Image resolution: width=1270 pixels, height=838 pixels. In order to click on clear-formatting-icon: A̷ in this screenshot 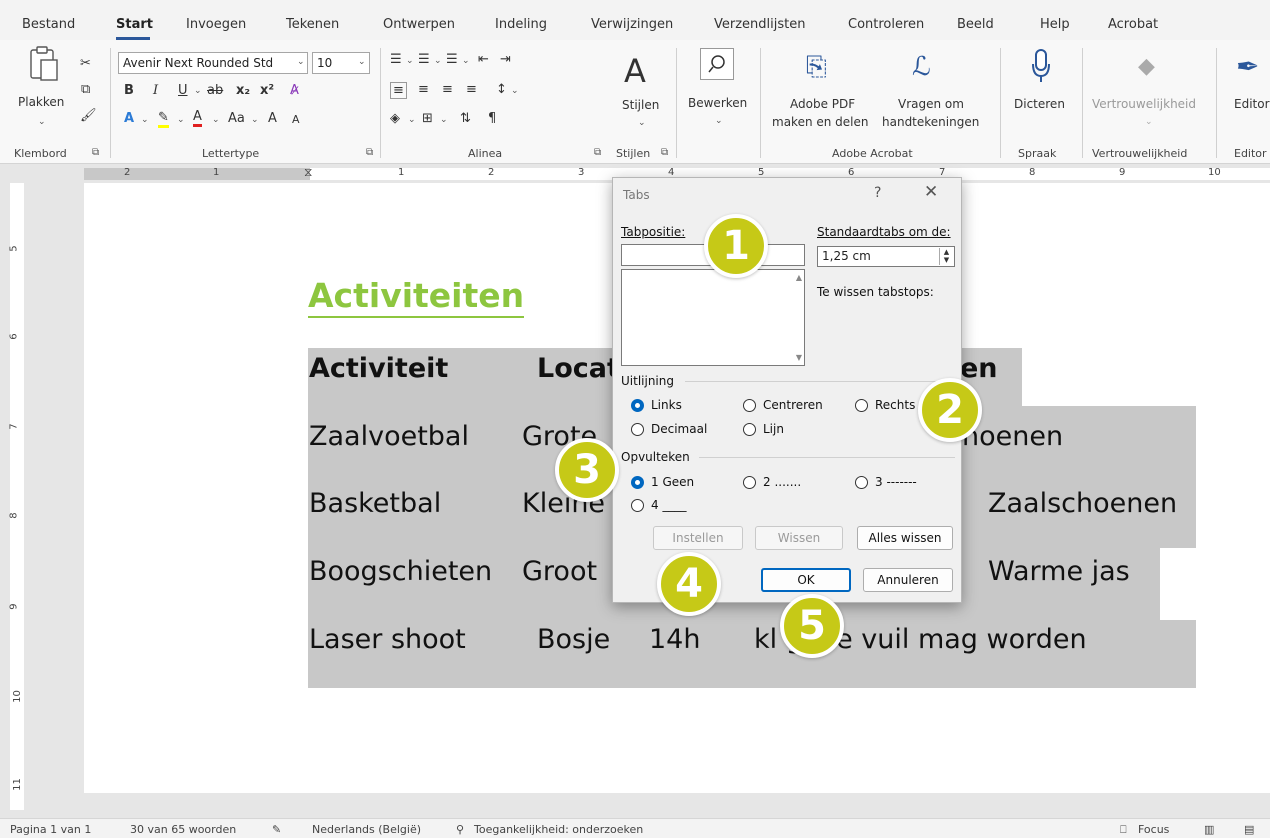, I will do `click(294, 90)`.